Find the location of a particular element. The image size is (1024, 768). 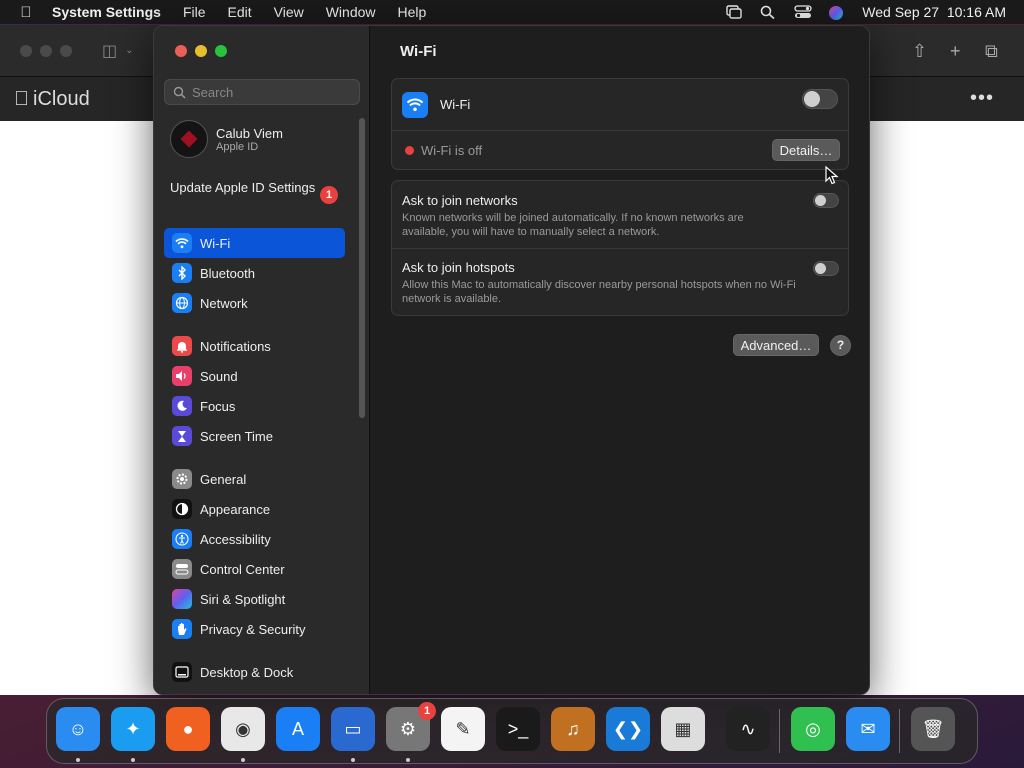

bell-icon is located at coordinates (182, 346).